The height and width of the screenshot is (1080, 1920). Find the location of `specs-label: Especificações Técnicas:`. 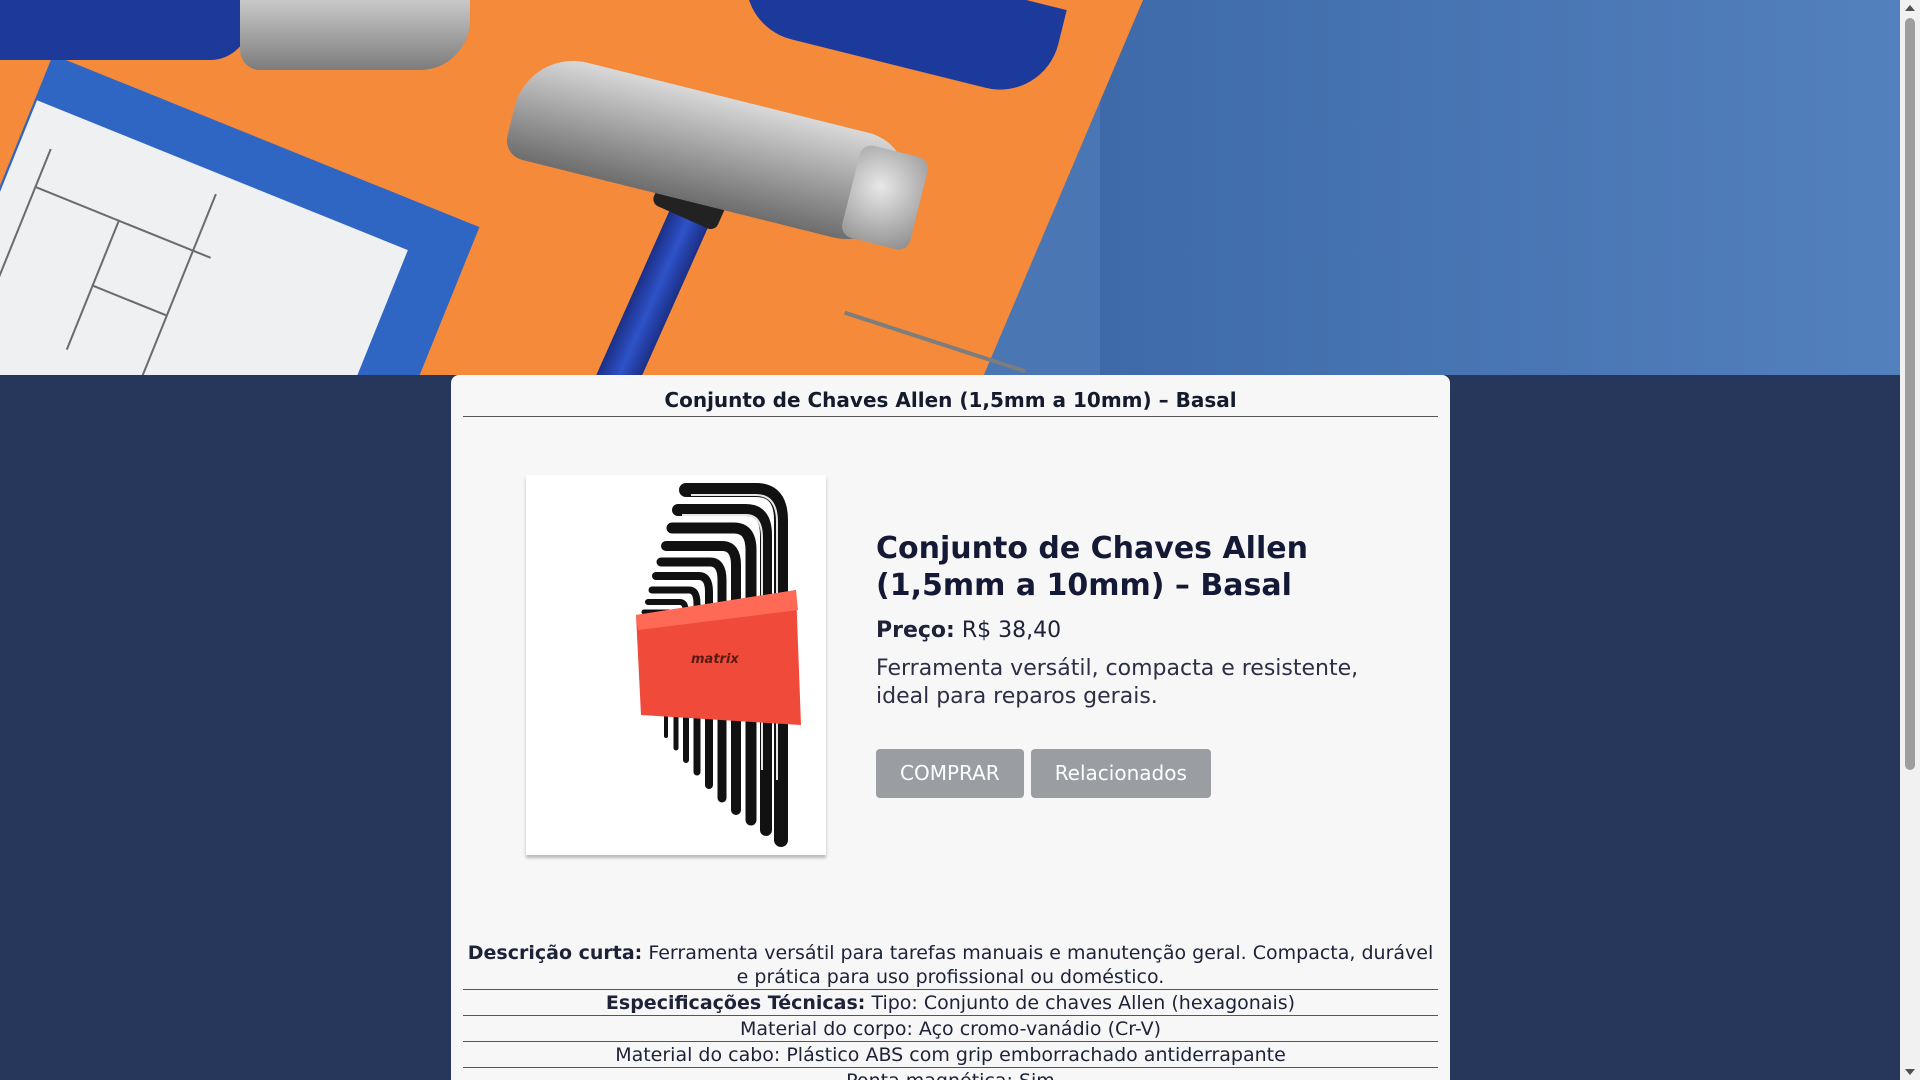

specs-label: Especificações Técnicas: is located at coordinates (735, 1003).